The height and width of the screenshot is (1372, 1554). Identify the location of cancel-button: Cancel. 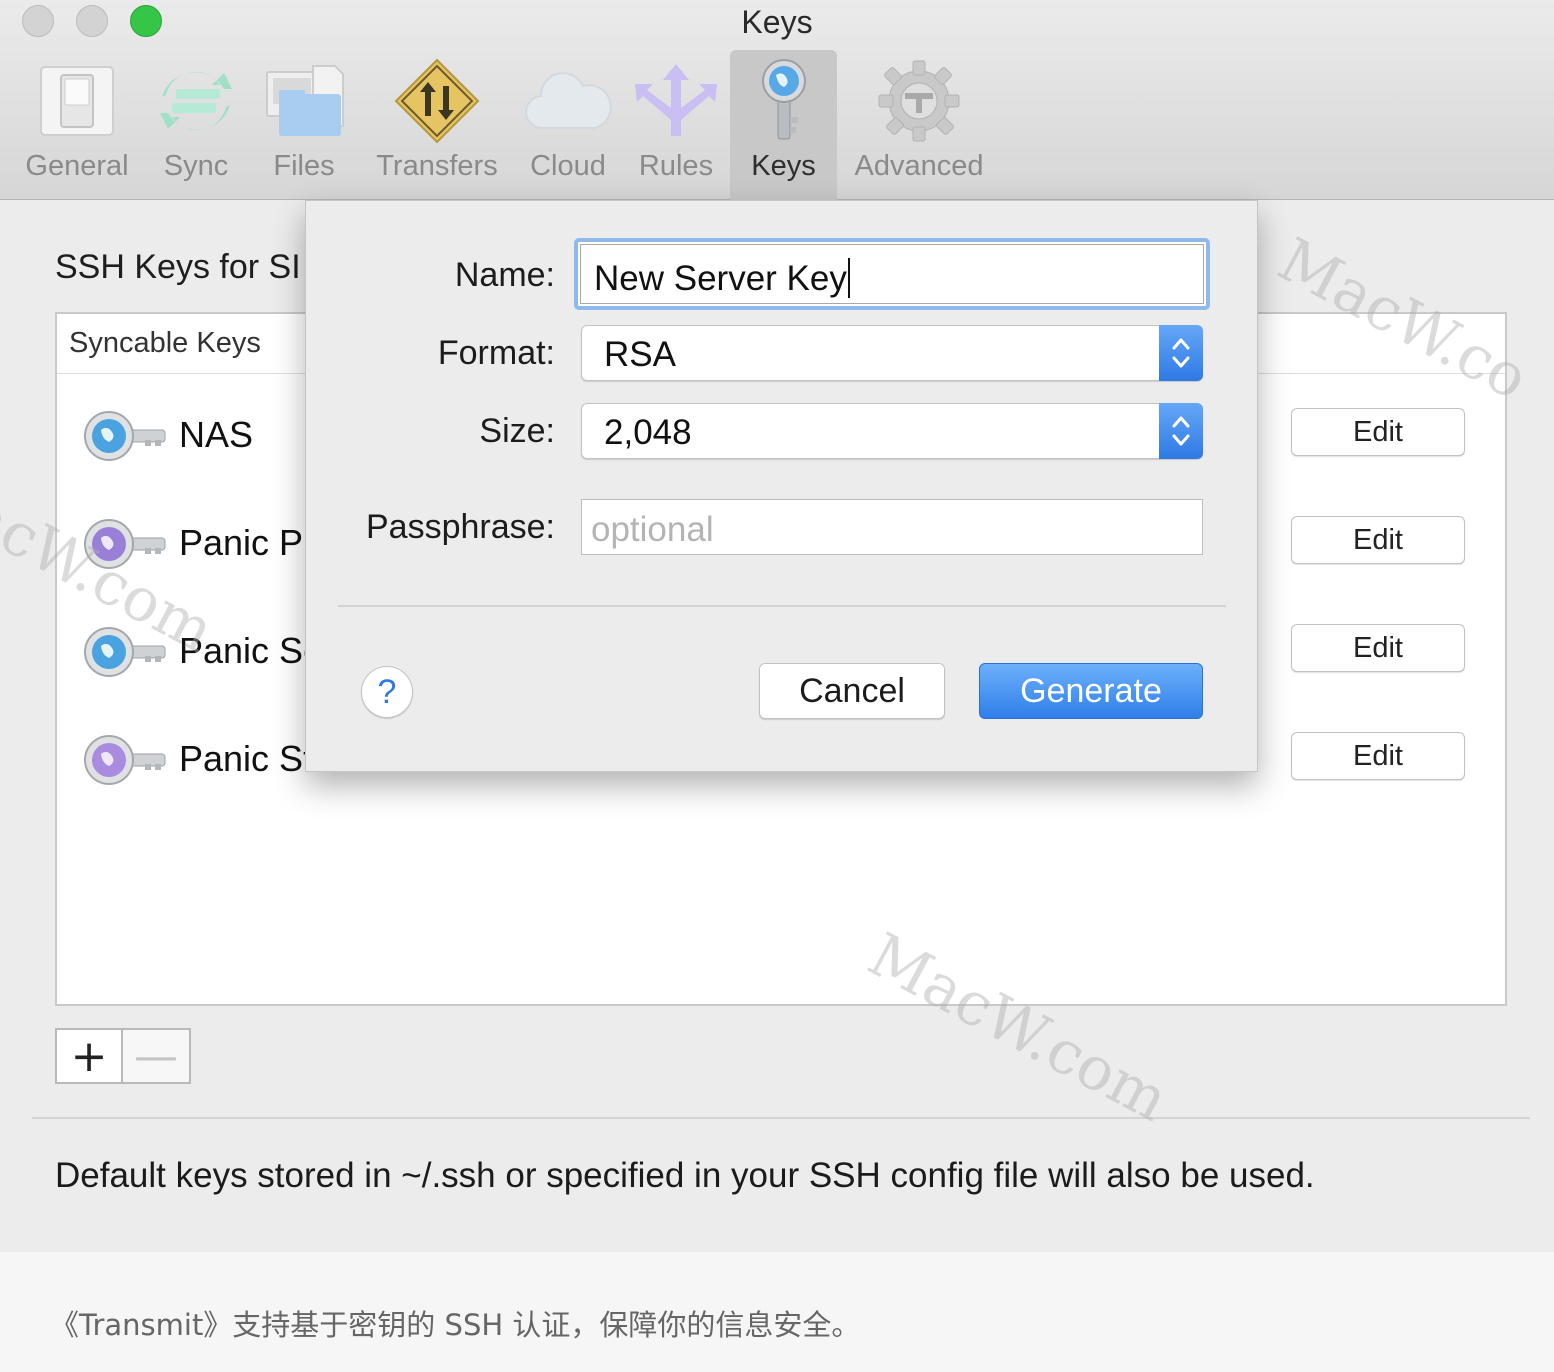
(852, 691).